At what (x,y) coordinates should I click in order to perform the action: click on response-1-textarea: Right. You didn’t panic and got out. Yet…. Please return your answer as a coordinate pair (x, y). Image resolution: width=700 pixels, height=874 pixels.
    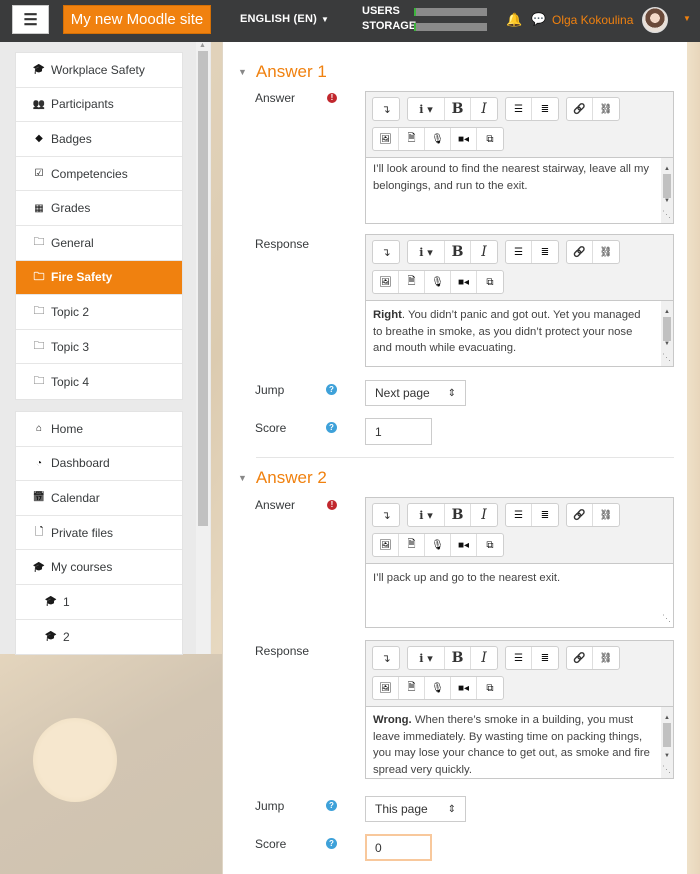
    Looking at the image, I should click on (519, 333).